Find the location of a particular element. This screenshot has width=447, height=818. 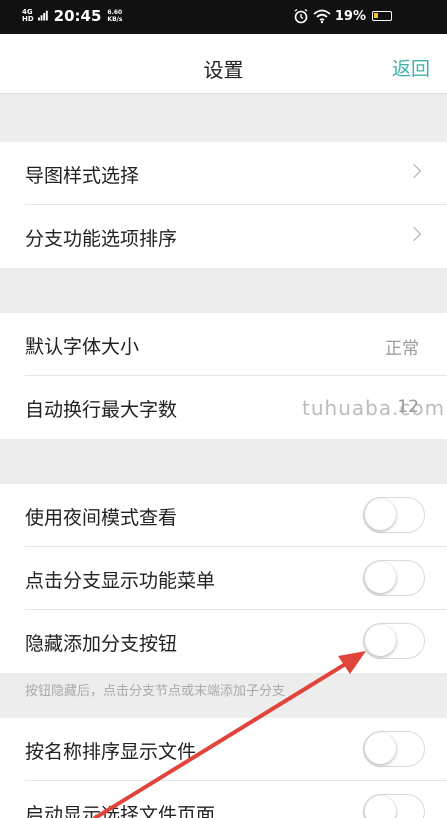

signal-icon is located at coordinates (42, 15).